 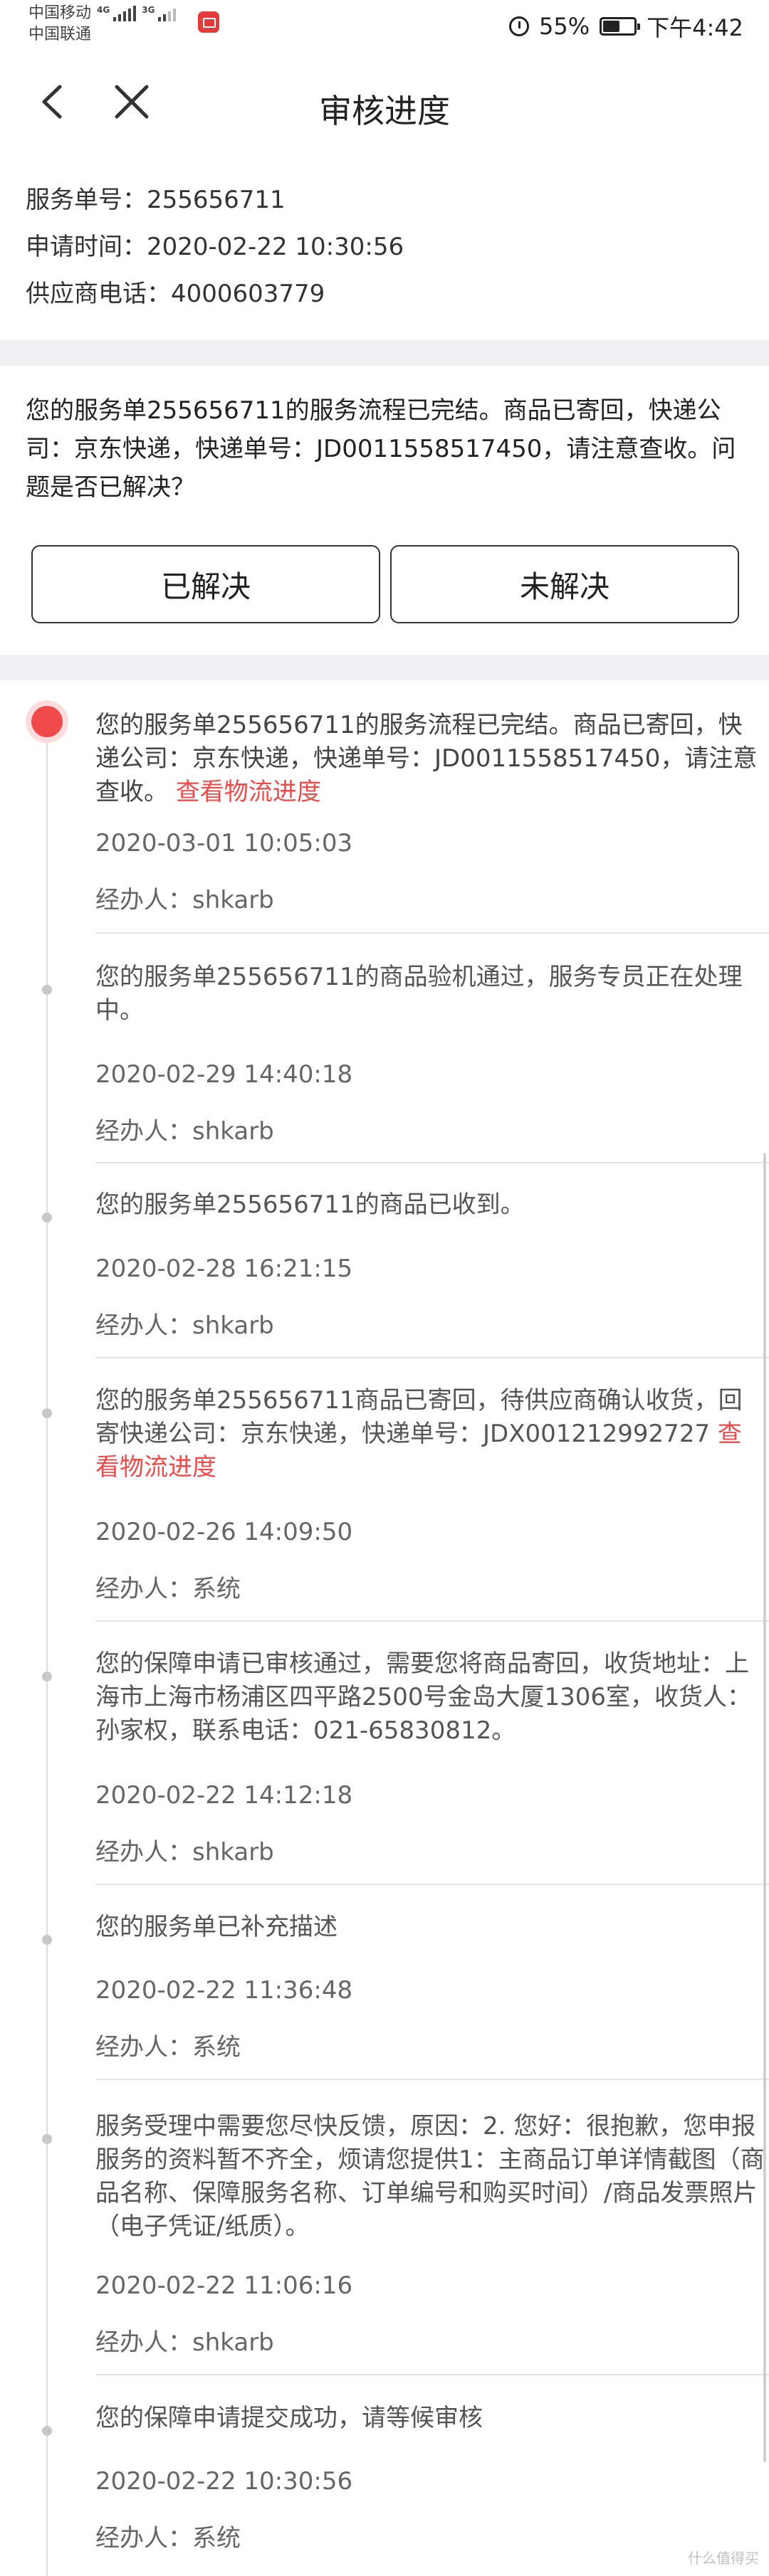 What do you see at coordinates (208, 22) in the screenshot?
I see `app-notification-icon` at bounding box center [208, 22].